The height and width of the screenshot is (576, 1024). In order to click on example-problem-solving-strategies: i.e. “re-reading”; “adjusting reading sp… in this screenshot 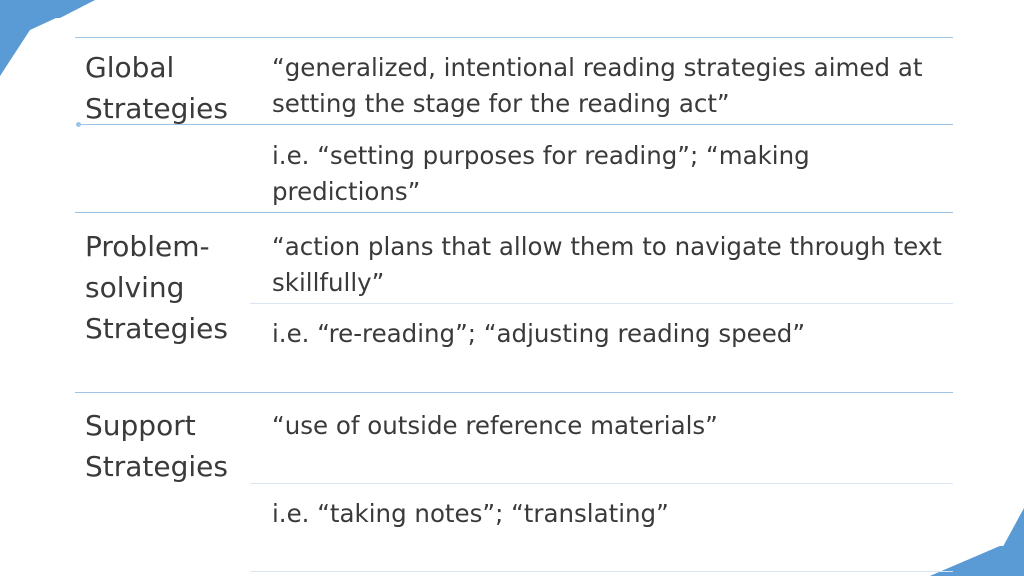, I will do `click(539, 333)`.